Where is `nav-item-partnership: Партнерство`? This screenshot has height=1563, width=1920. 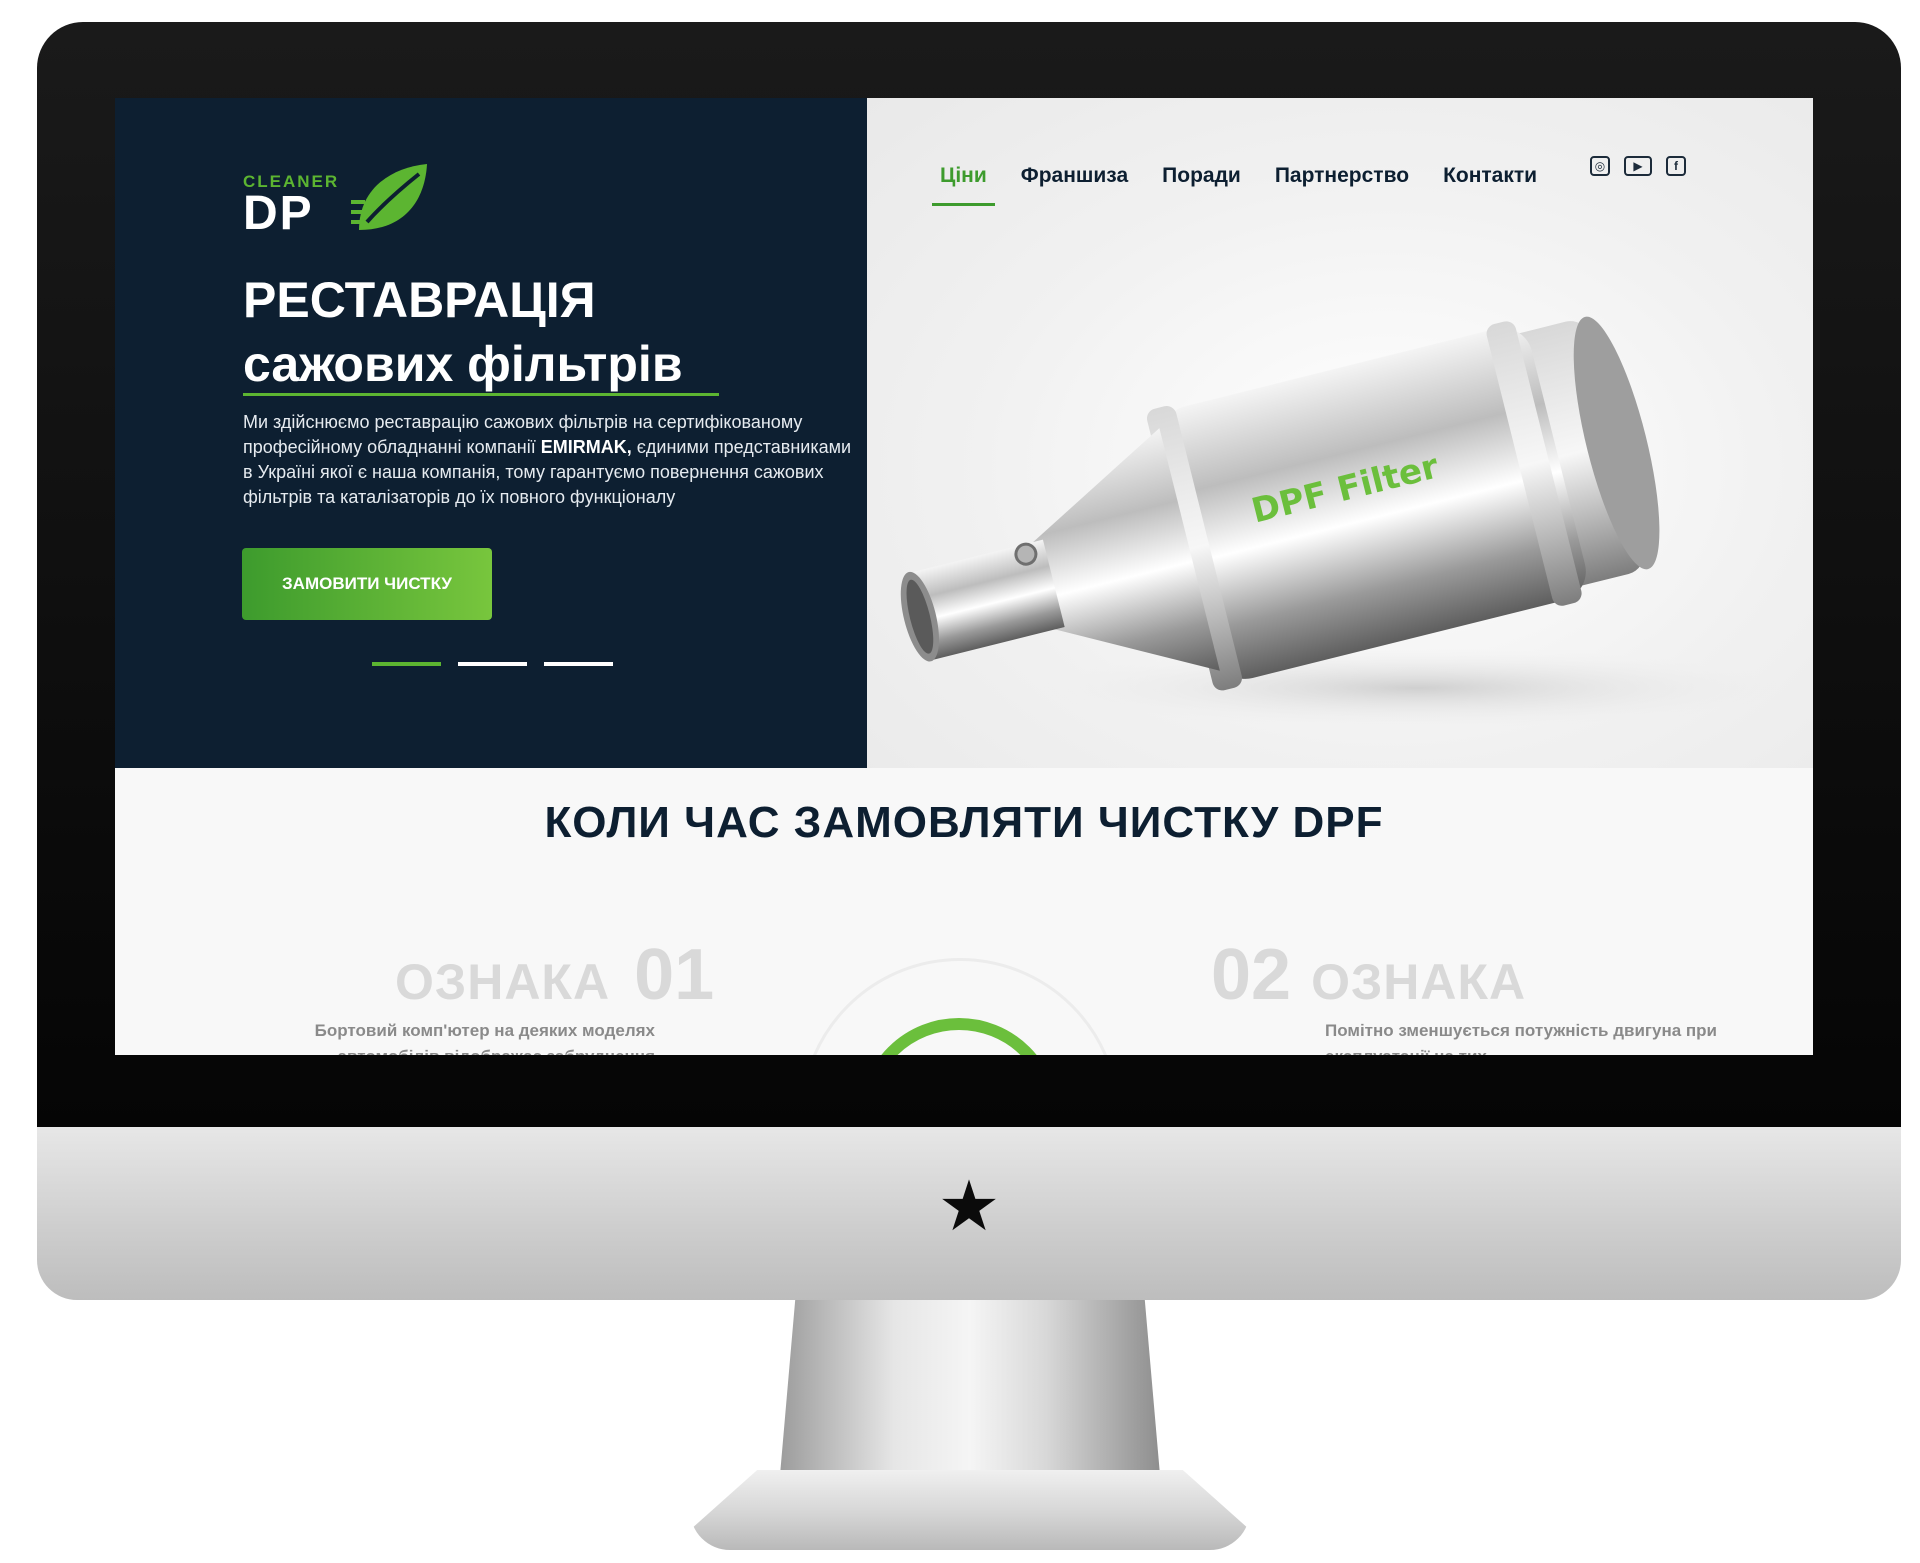 nav-item-partnership: Партнерство is located at coordinates (1342, 180).